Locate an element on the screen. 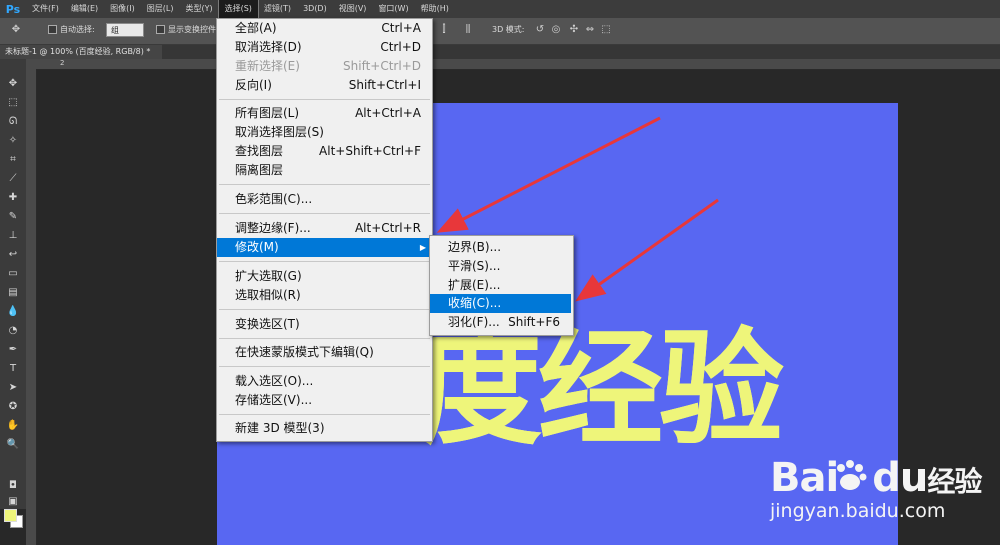 The height and width of the screenshot is (545, 1000). menu-item-refine-edge: 调整边缘(F)... Alt+Ctrl+R is located at coordinates (324, 228).